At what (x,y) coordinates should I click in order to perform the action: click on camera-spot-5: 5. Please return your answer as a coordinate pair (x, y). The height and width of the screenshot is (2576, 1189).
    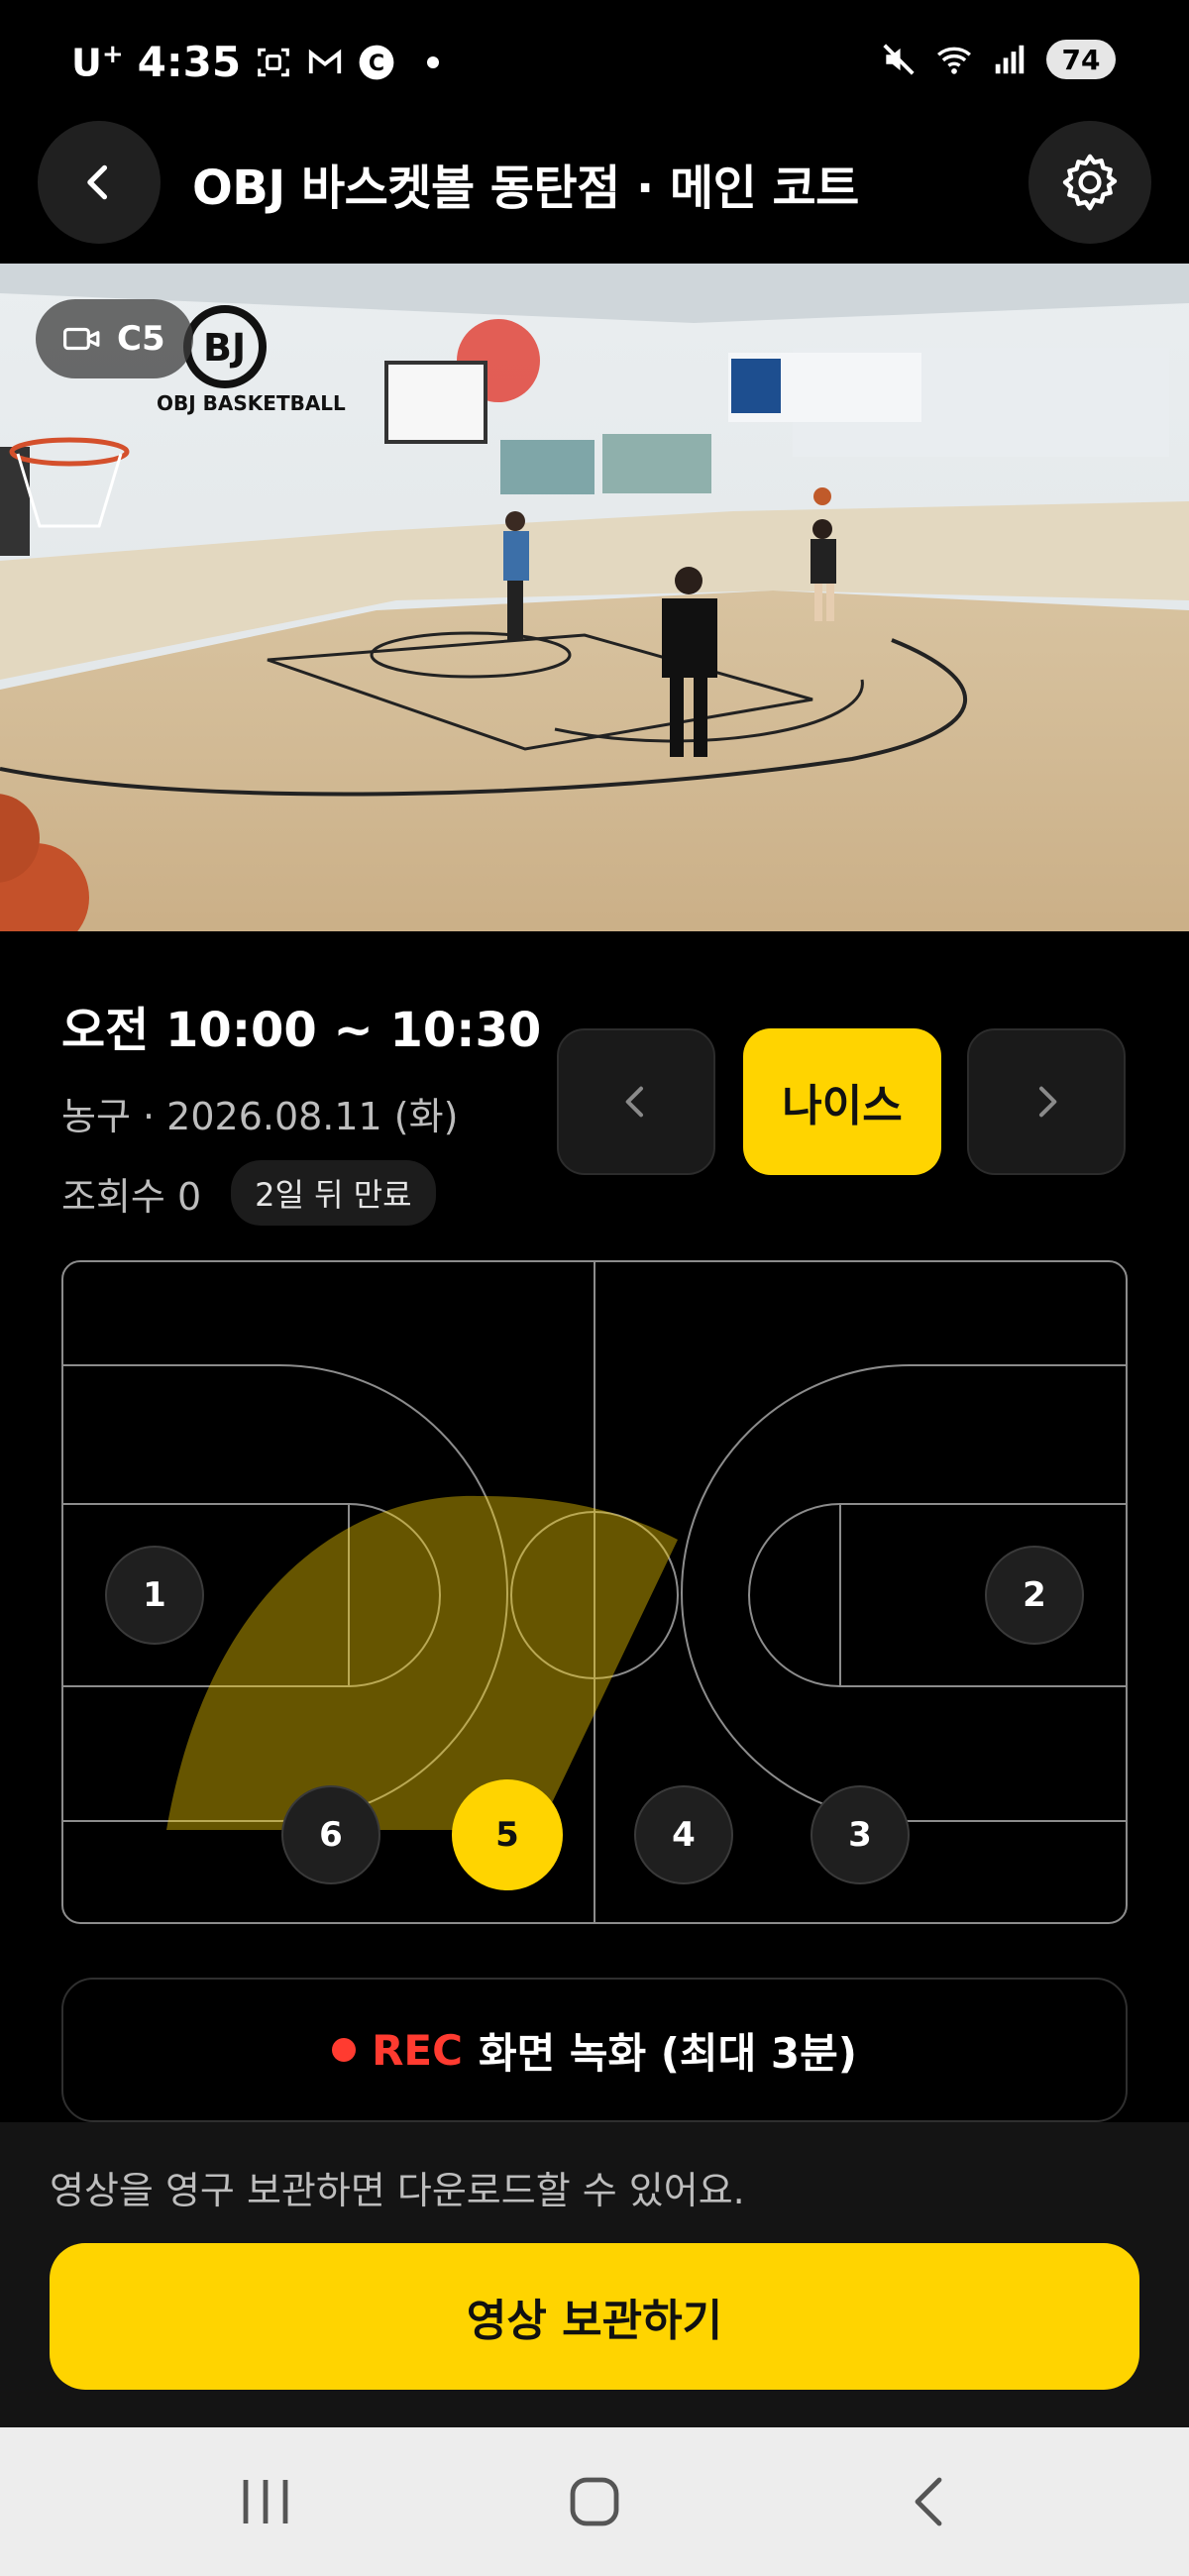
    Looking at the image, I should click on (508, 1834).